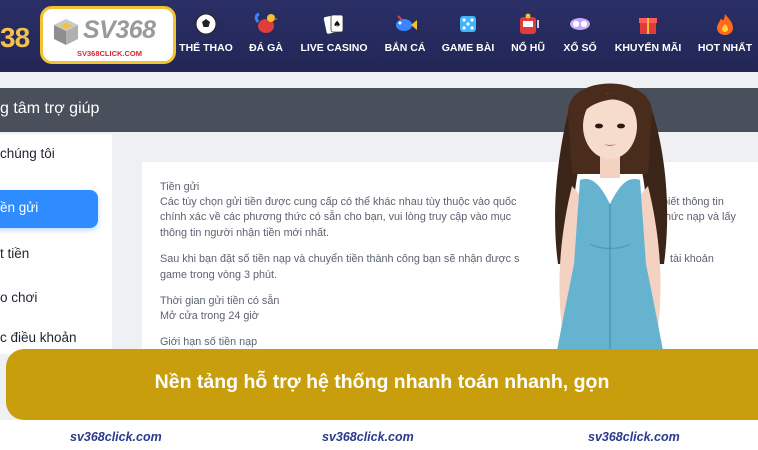  I want to click on nav-item-the-thao: THỂ THAO, so click(206, 36).